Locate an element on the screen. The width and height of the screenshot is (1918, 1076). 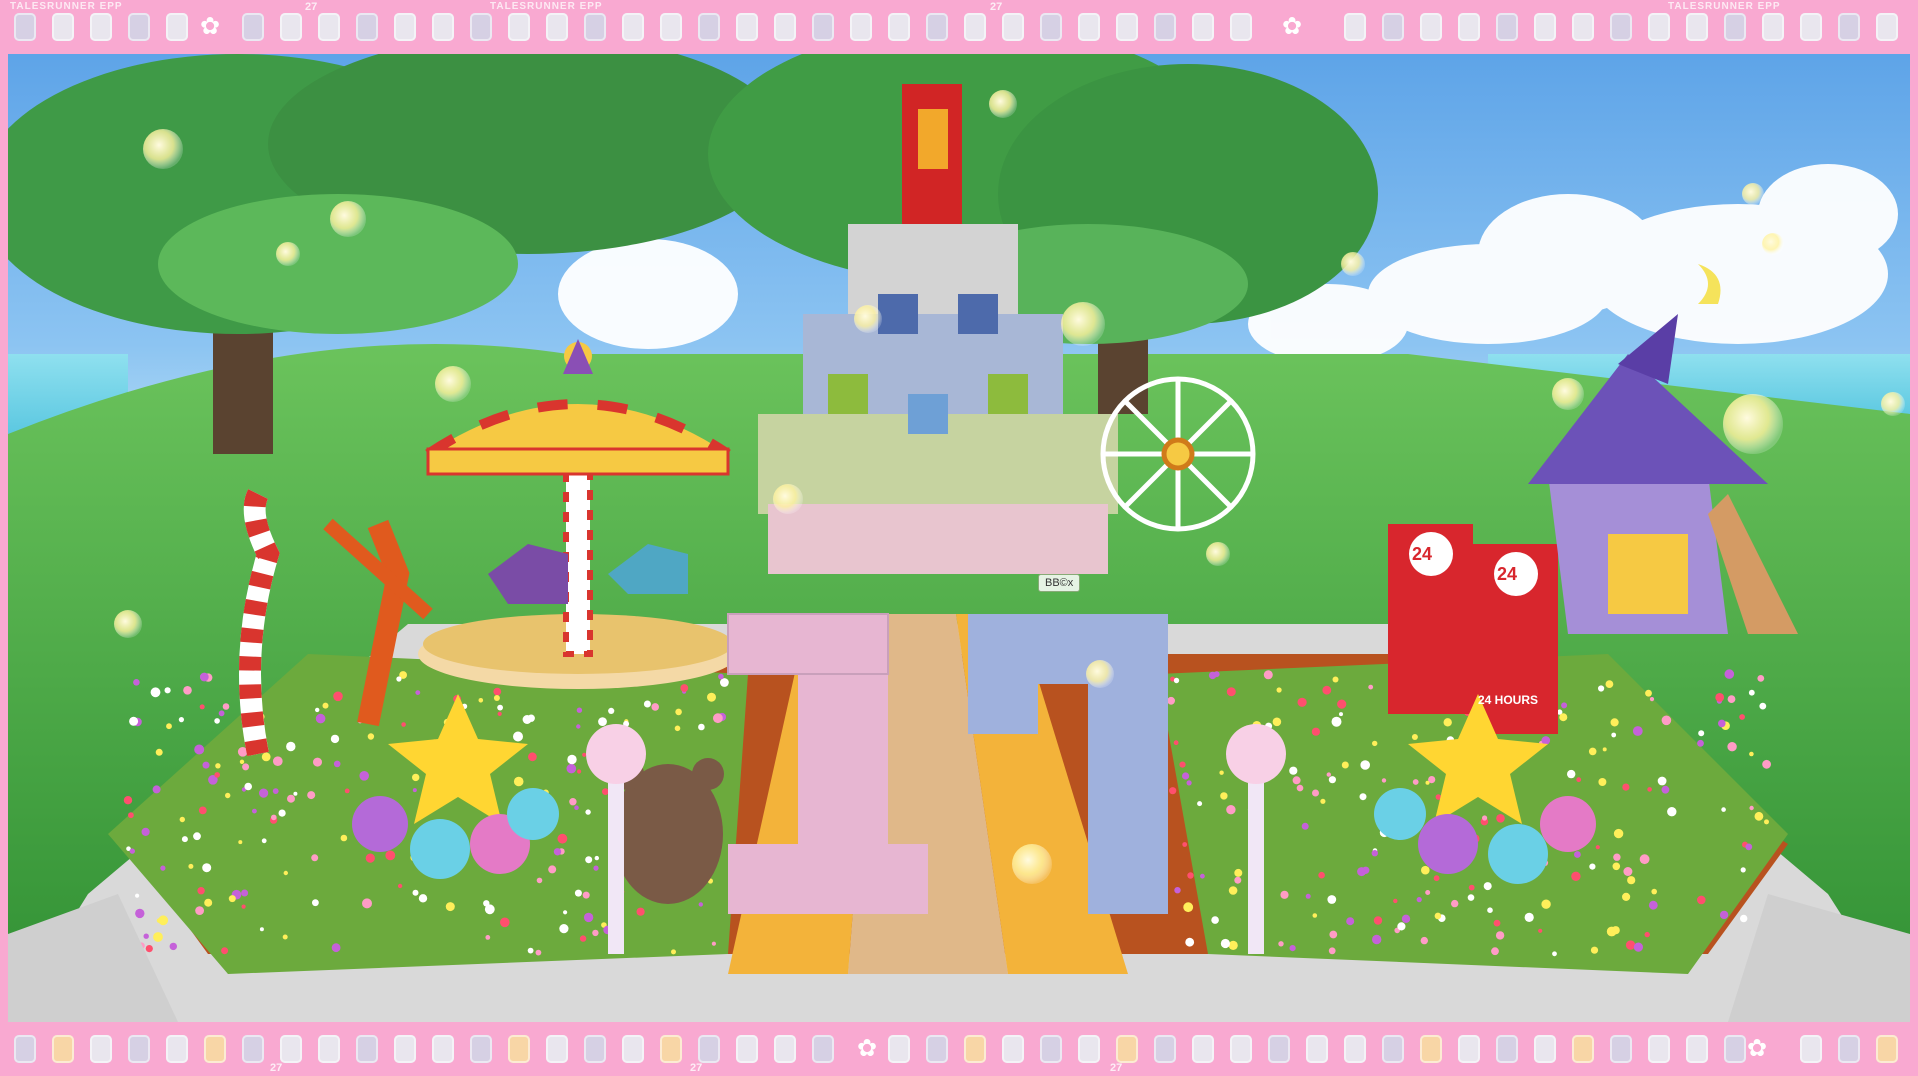
ferris-wheel is located at coordinates (1178, 454).